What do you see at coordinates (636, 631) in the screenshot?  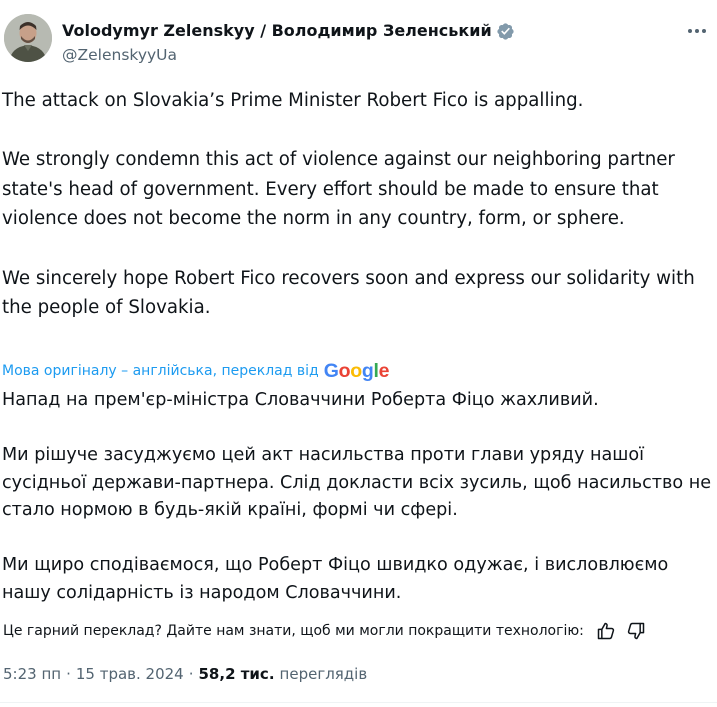 I see `thumbs-down-icon` at bounding box center [636, 631].